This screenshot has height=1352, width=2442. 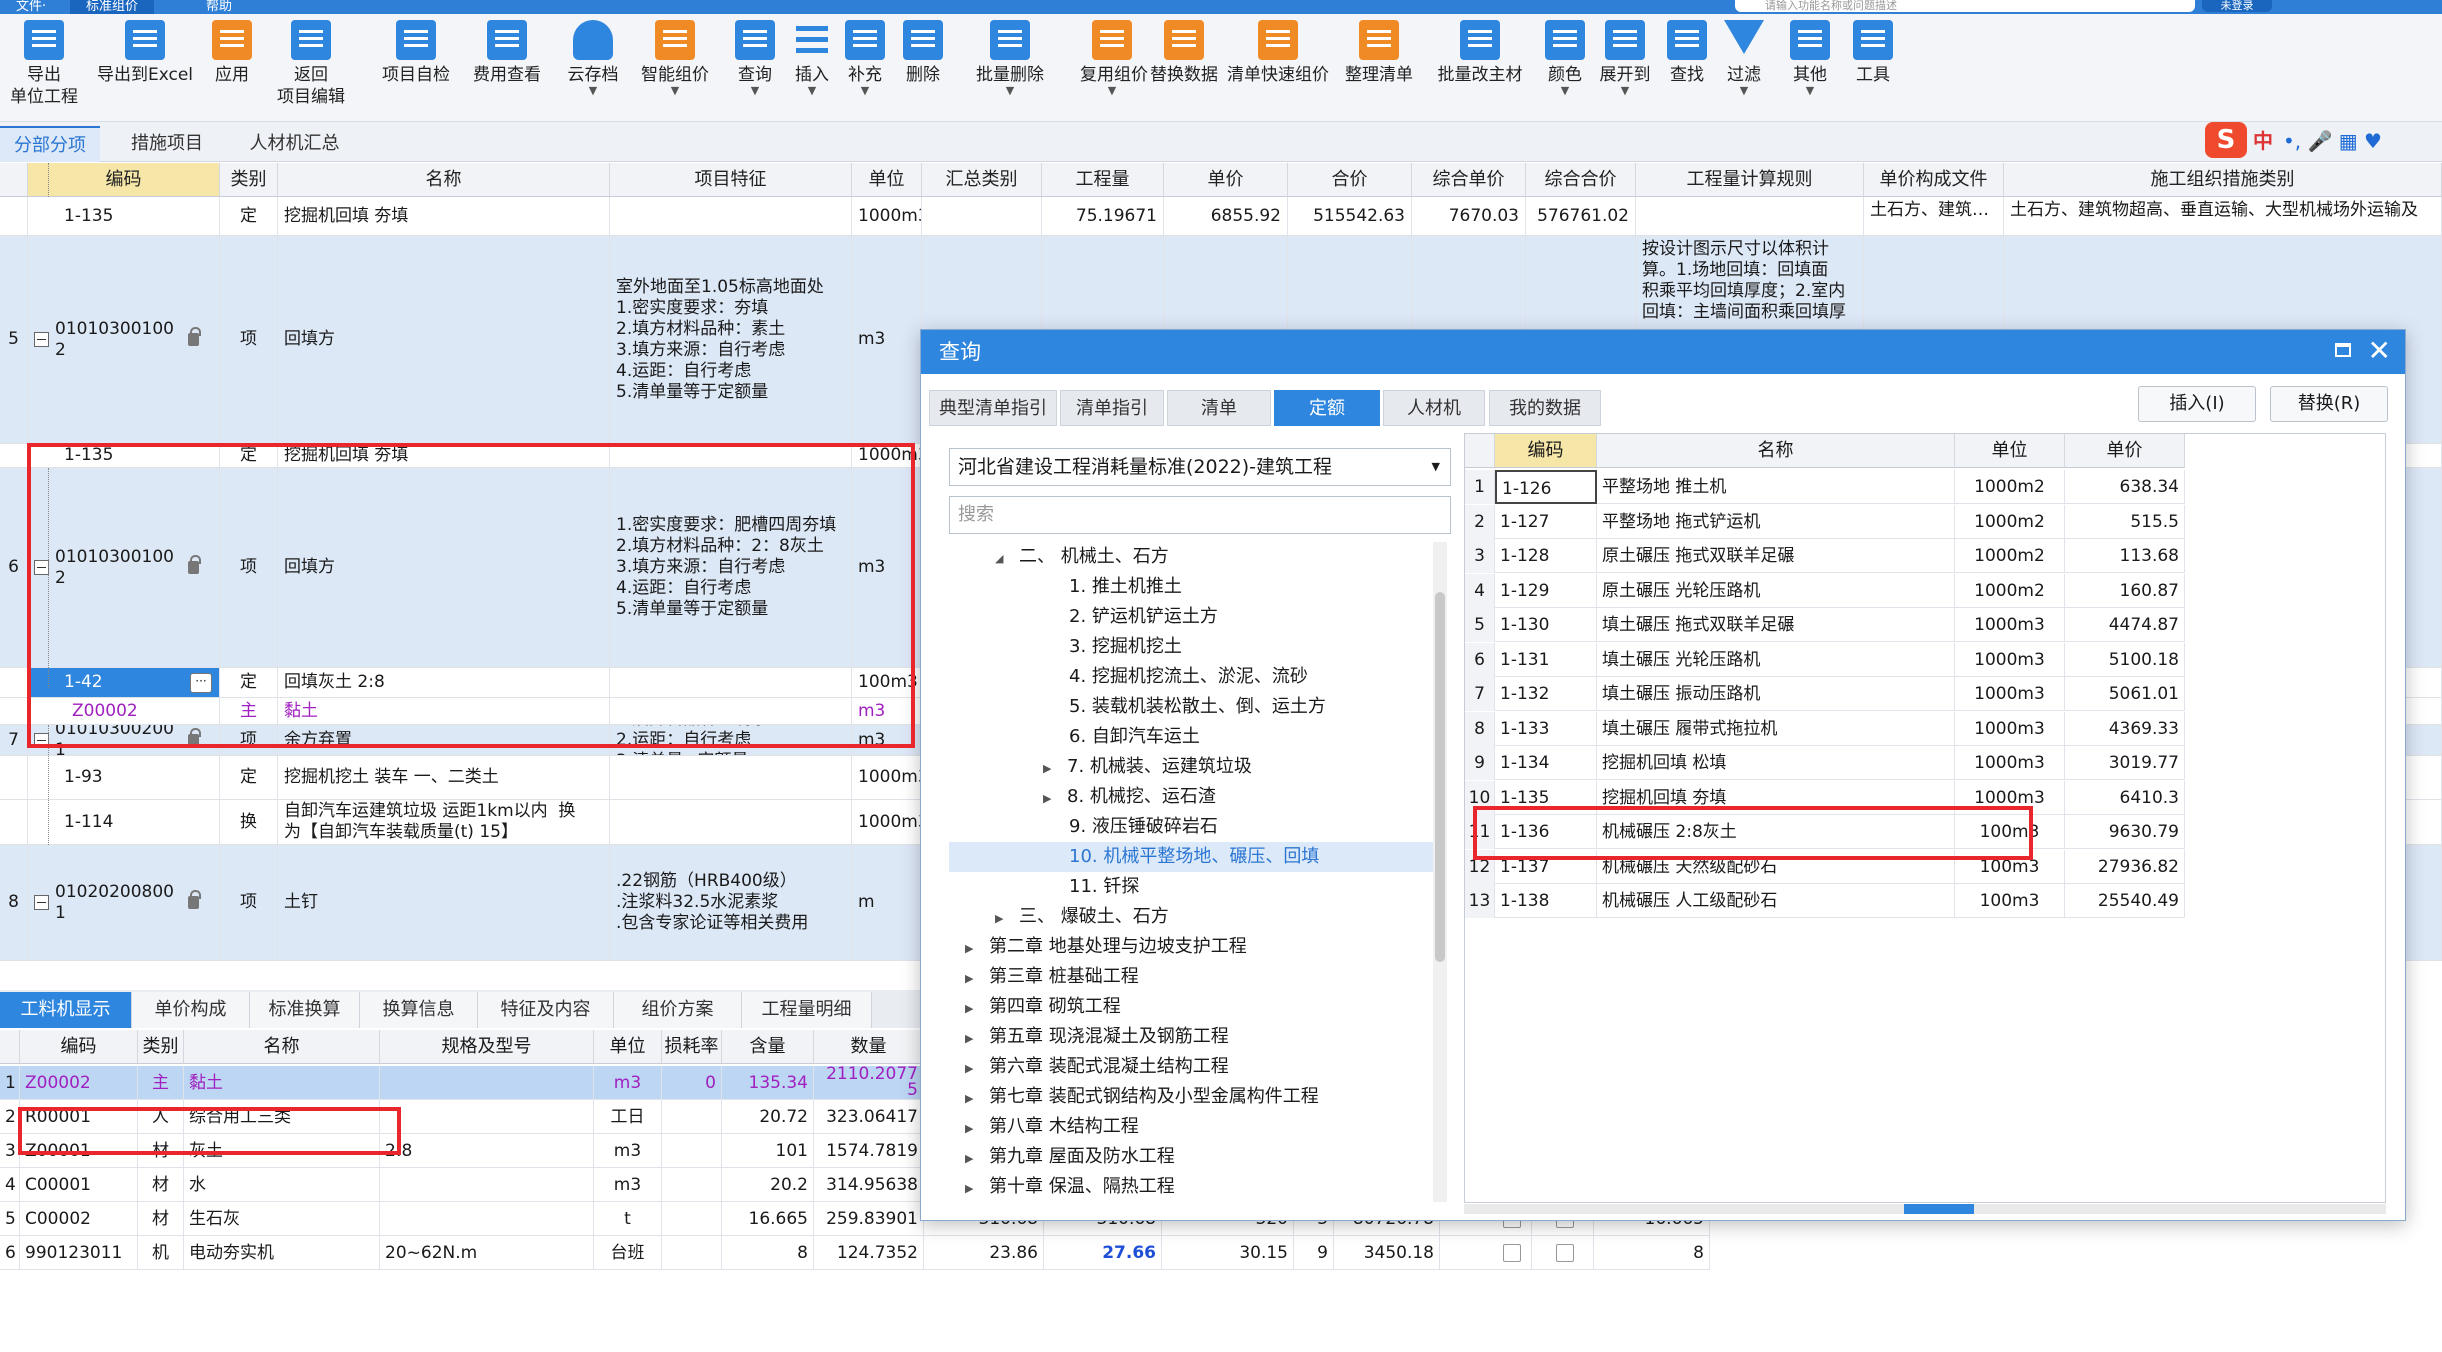 I want to click on toolbar-button-2: 应用, so click(x=232, y=53).